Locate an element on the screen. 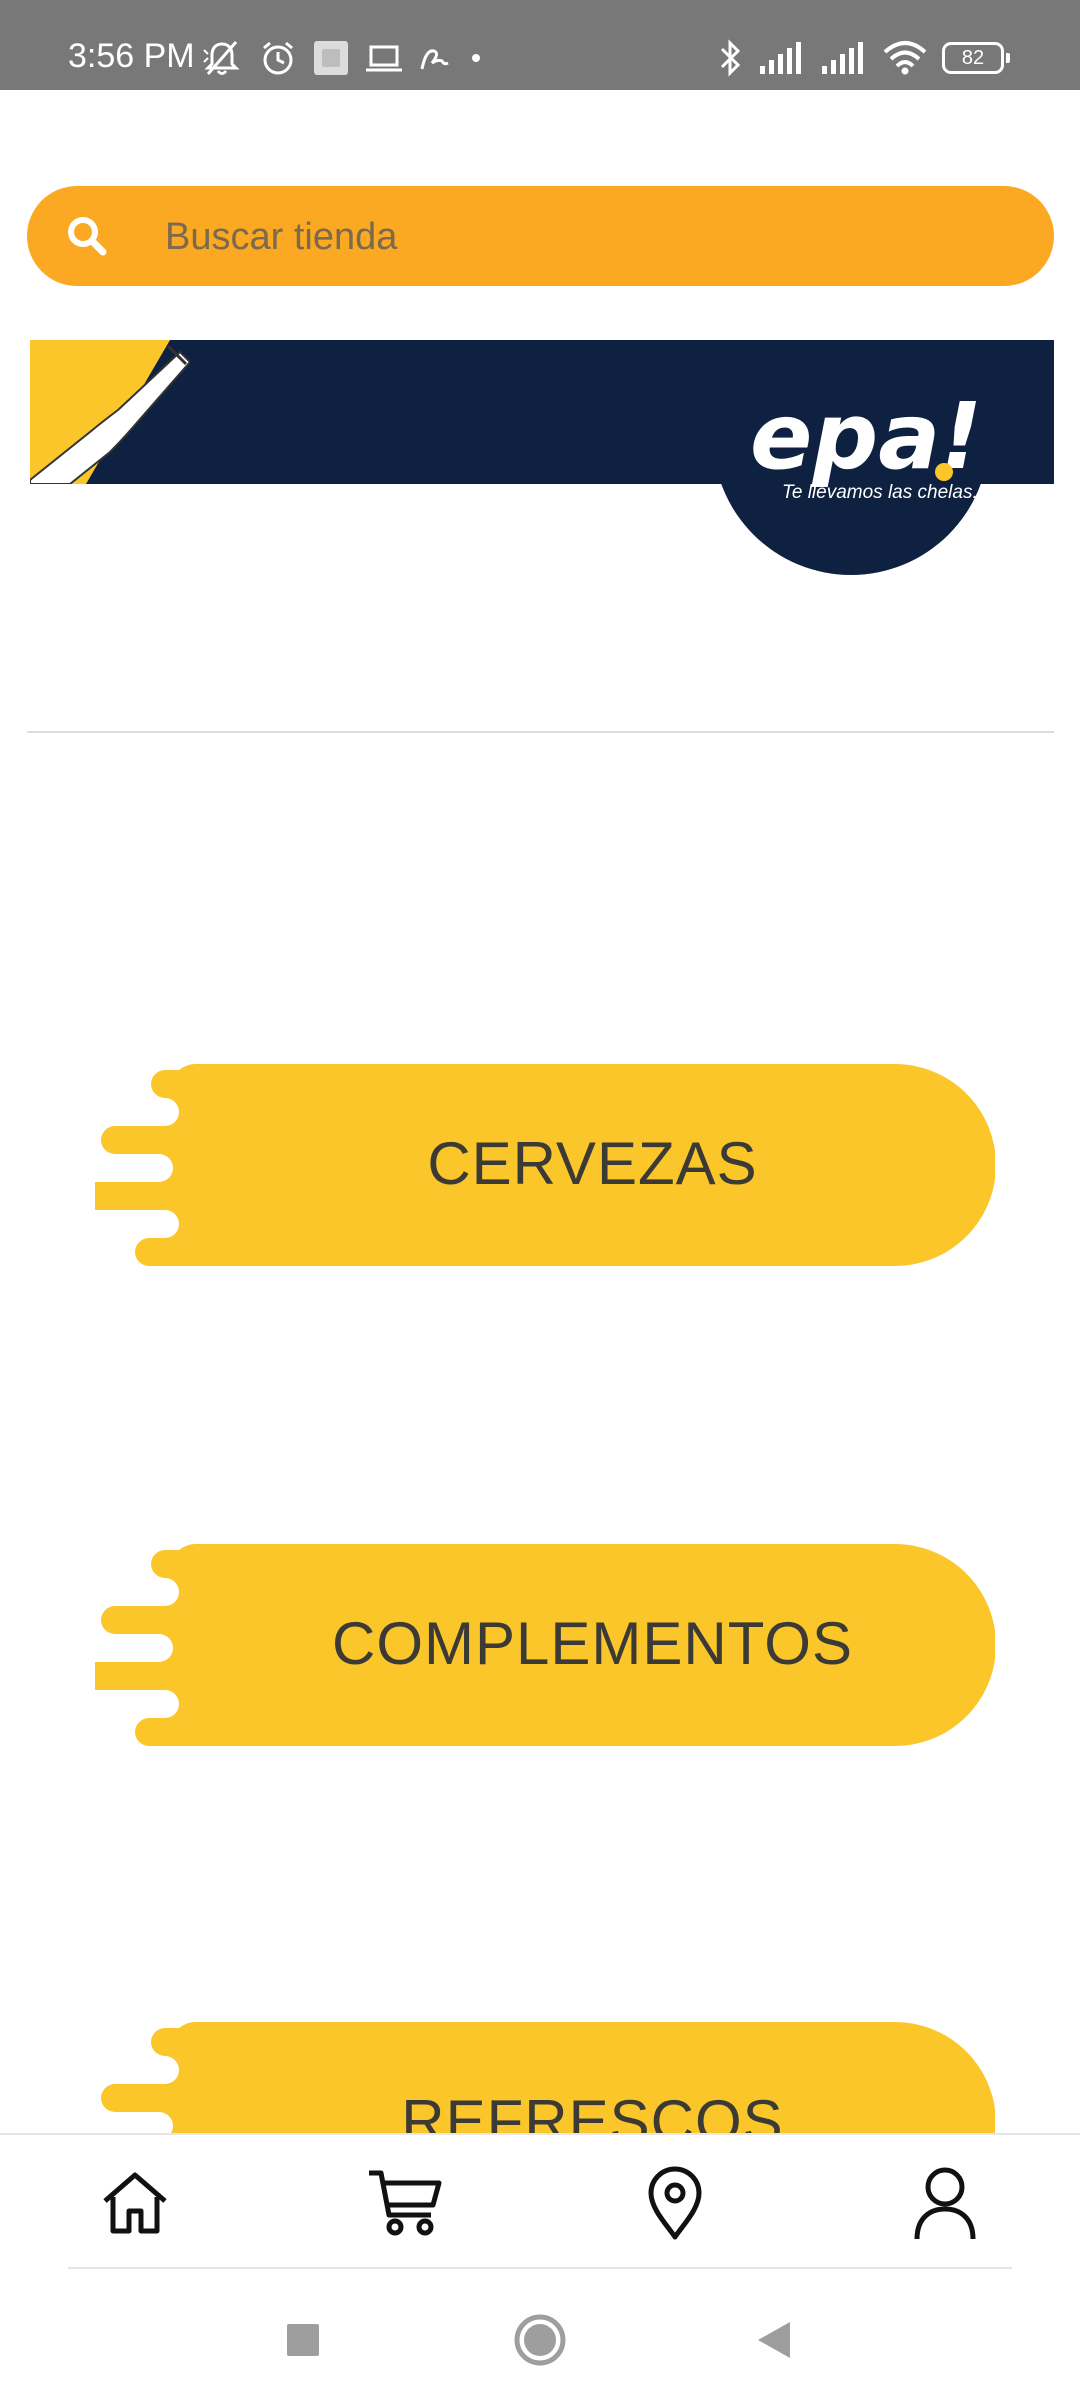 Image resolution: width=1080 pixels, height=2400 pixels. back-button is located at coordinates (774, 2340).